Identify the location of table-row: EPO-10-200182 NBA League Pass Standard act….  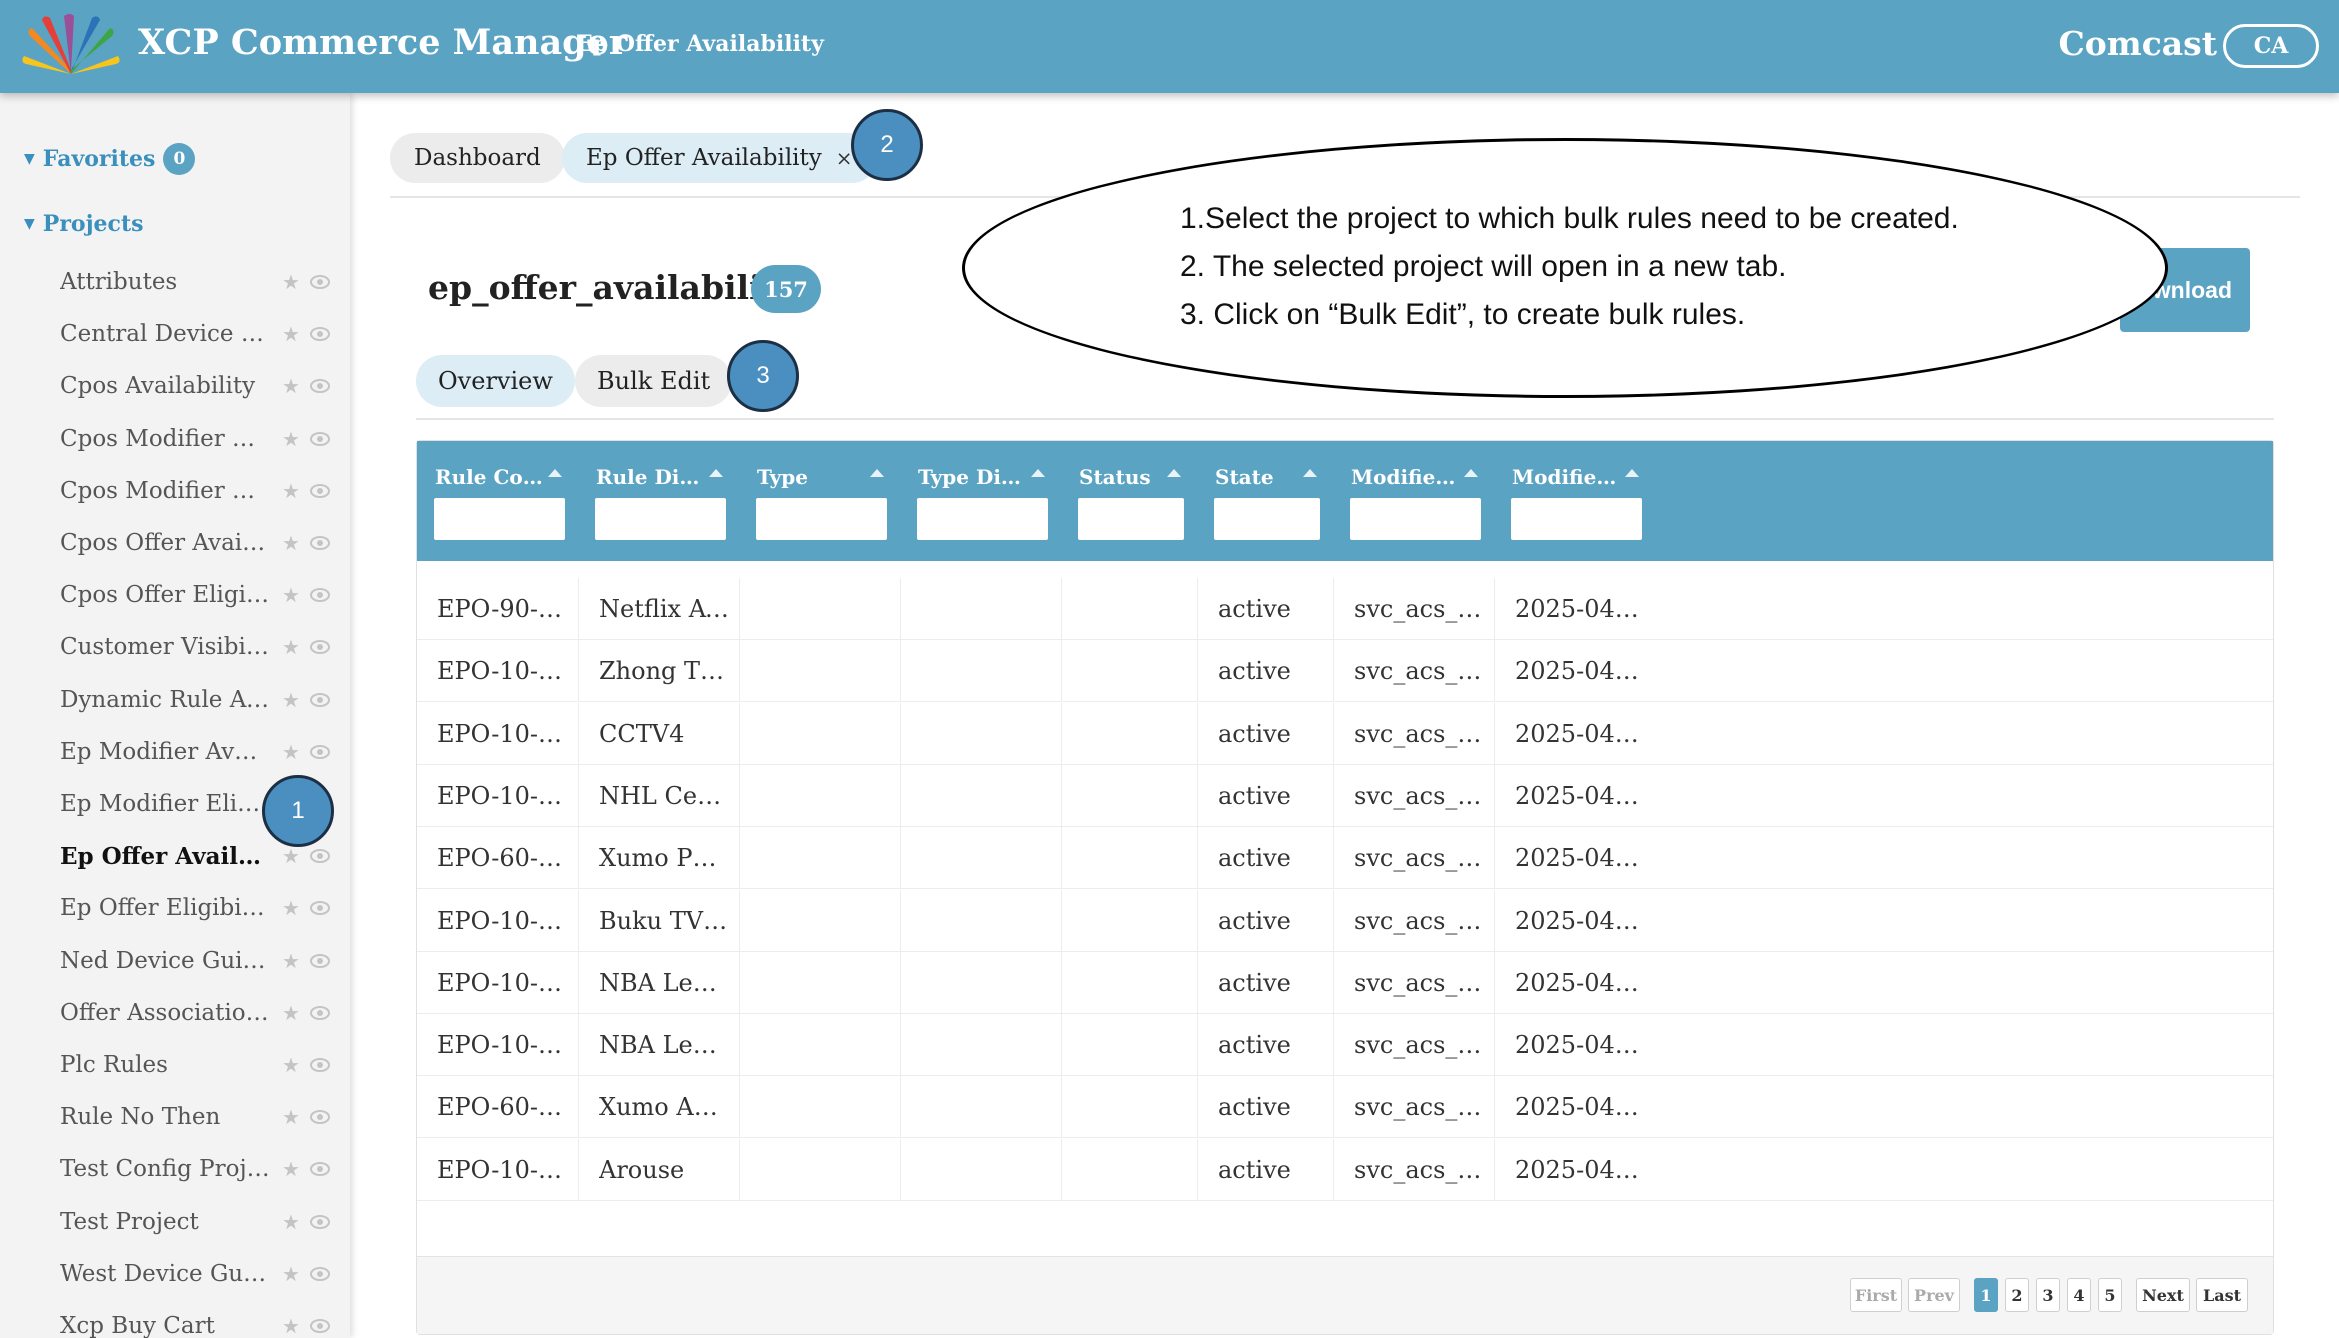
(1345, 1045).